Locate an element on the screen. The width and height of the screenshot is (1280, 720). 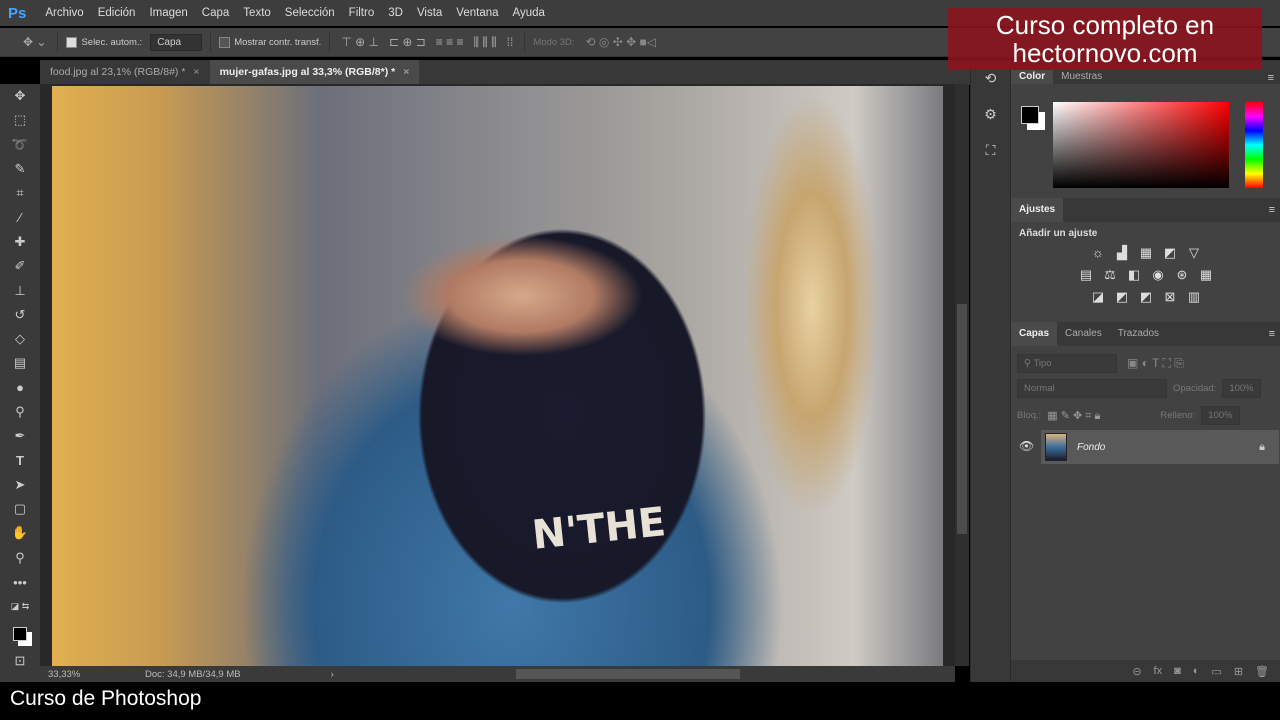
photo-filter-icon: ◉ is located at coordinates (1158, 275).